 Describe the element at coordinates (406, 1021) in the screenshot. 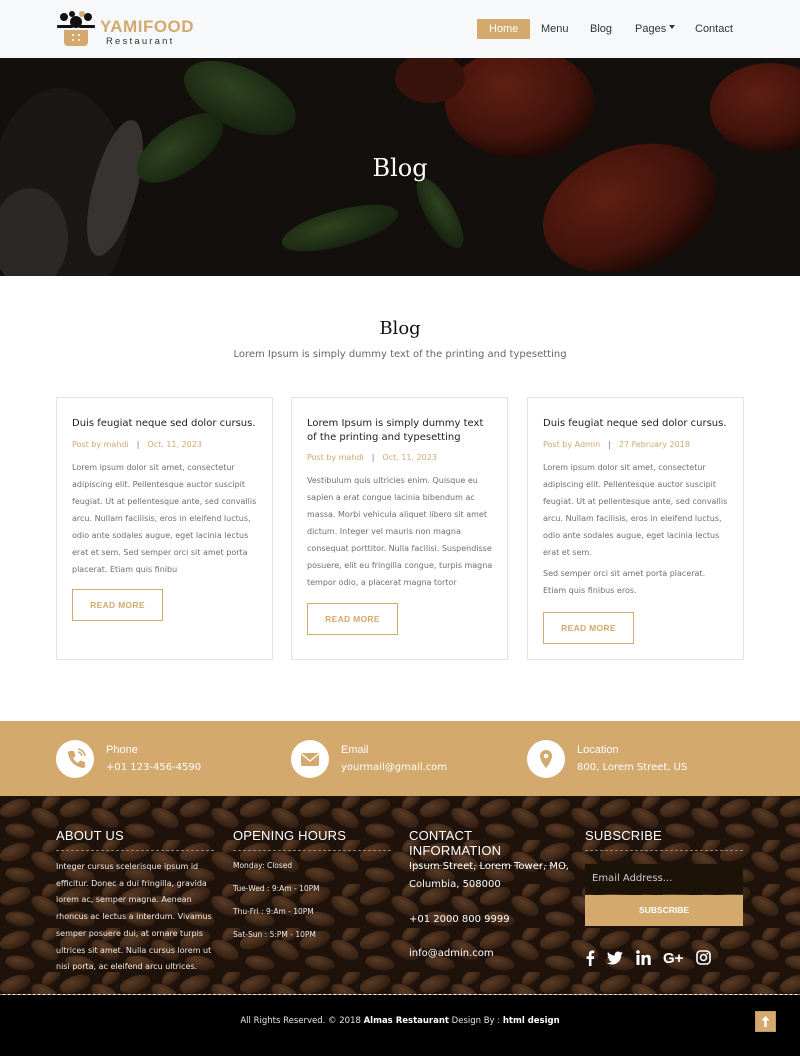

I see `brand-link: Almas Restaurant` at that location.